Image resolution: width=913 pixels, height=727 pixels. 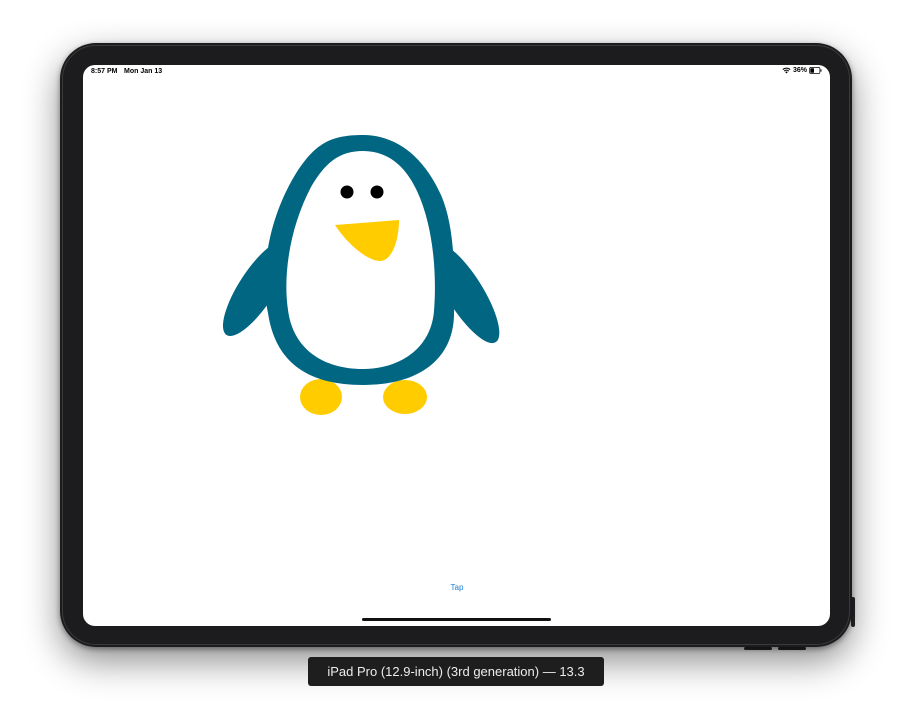 What do you see at coordinates (321, 397) in the screenshot?
I see `penguin-foot-left` at bounding box center [321, 397].